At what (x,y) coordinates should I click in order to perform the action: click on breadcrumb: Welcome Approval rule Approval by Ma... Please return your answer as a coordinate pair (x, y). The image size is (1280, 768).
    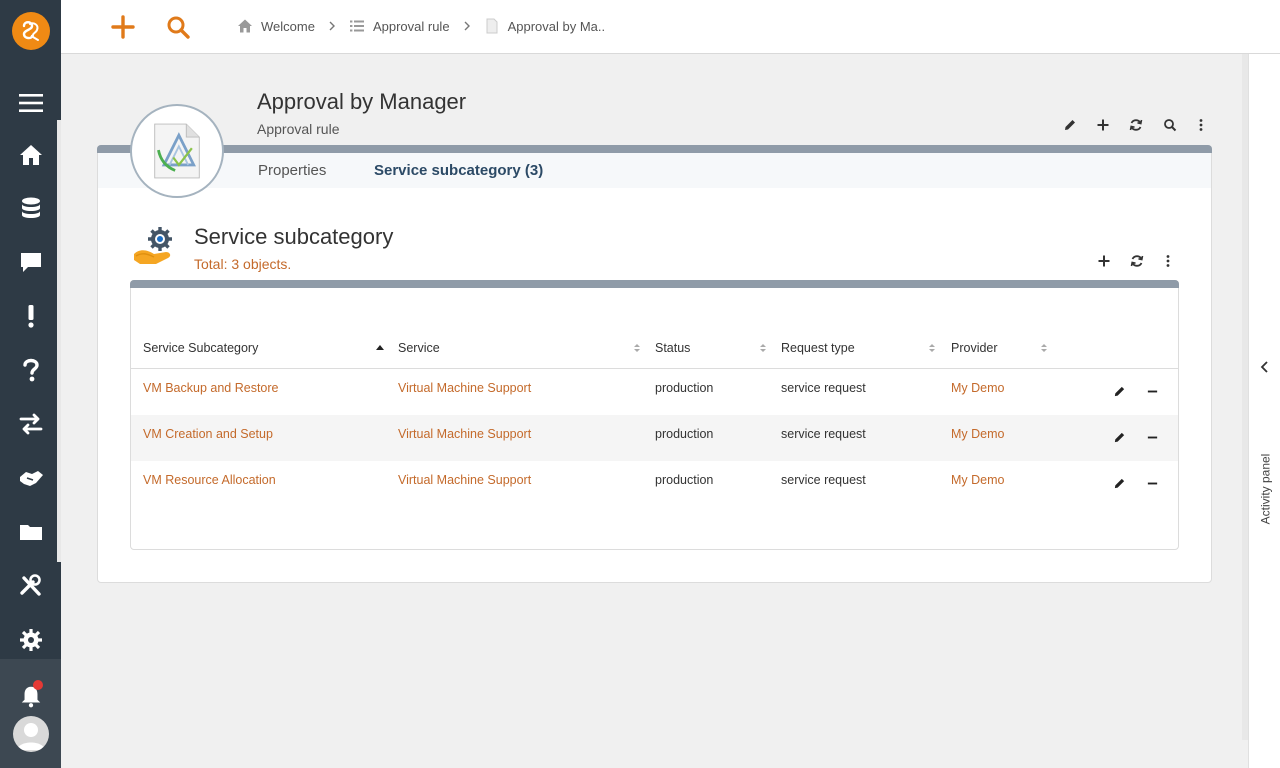
    Looking at the image, I should click on (421, 26).